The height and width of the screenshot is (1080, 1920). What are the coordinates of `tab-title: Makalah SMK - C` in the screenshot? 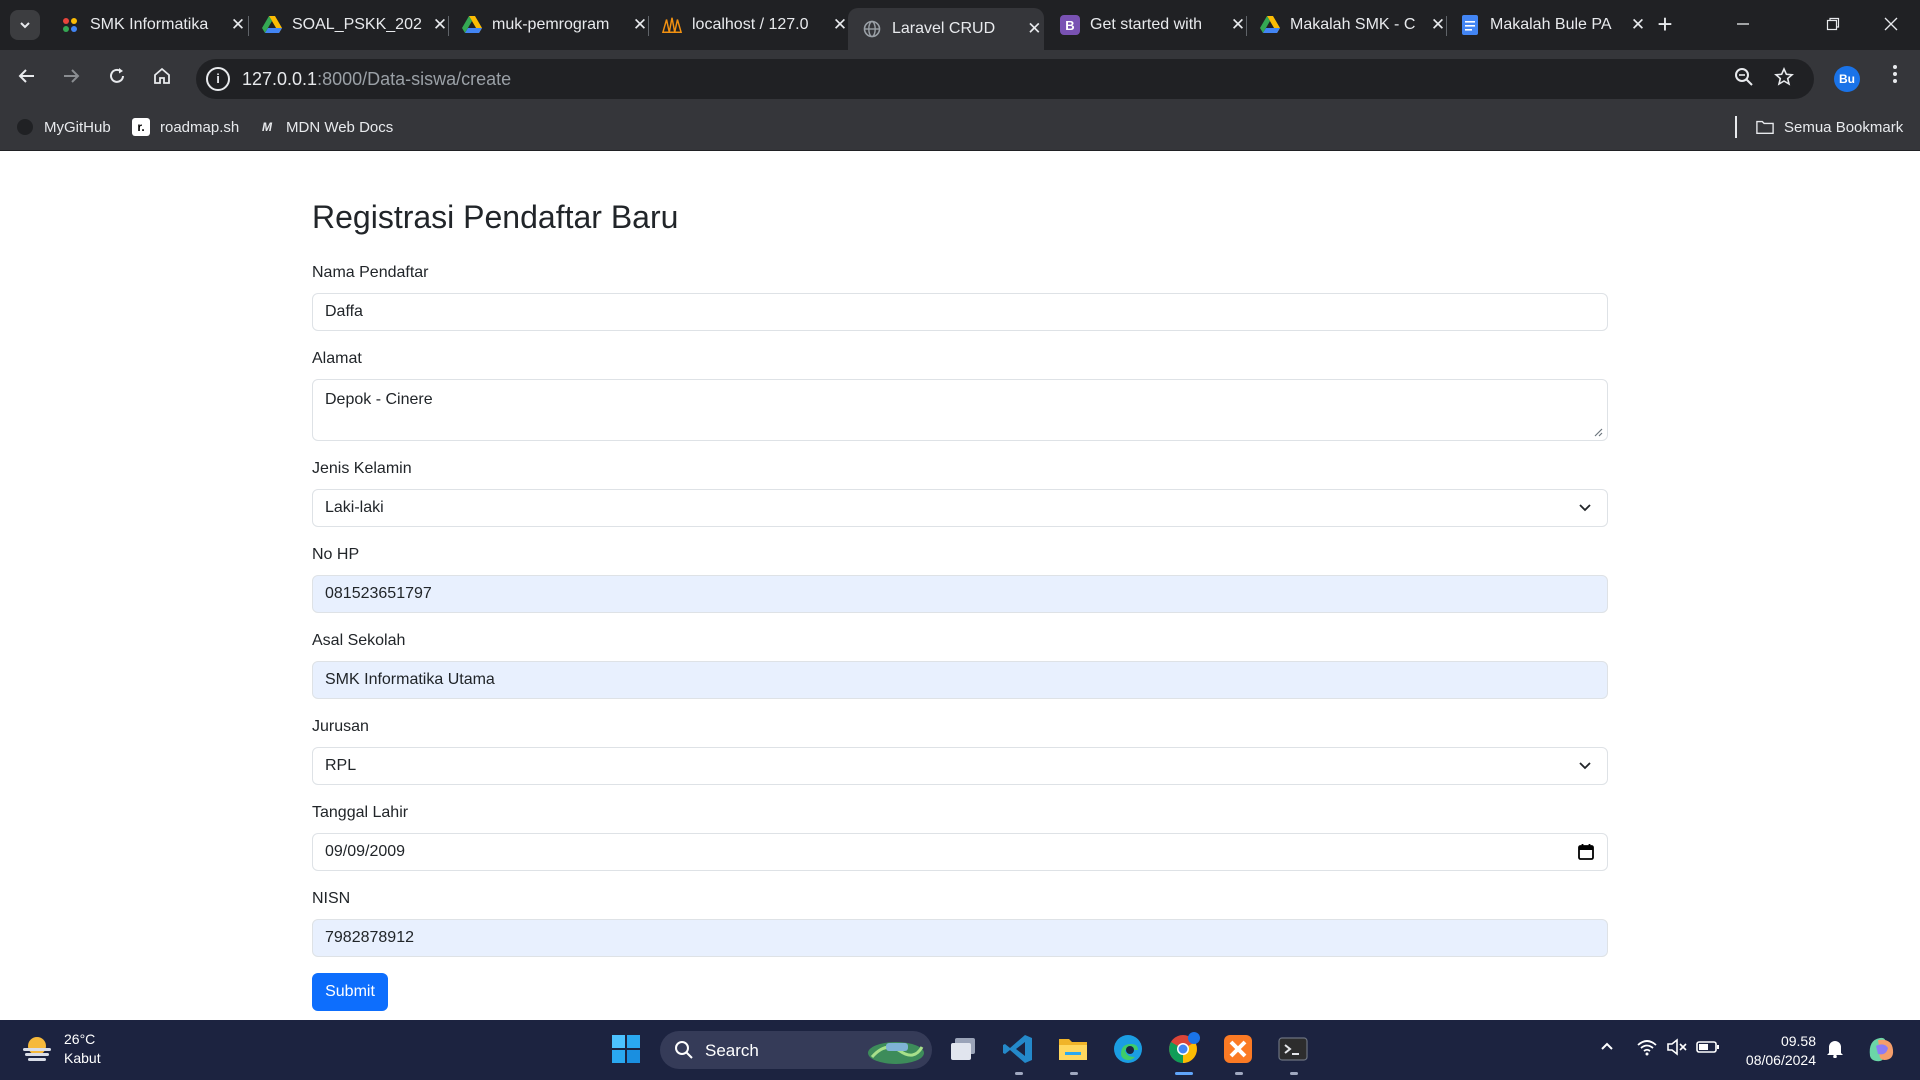 It's located at (1353, 24).